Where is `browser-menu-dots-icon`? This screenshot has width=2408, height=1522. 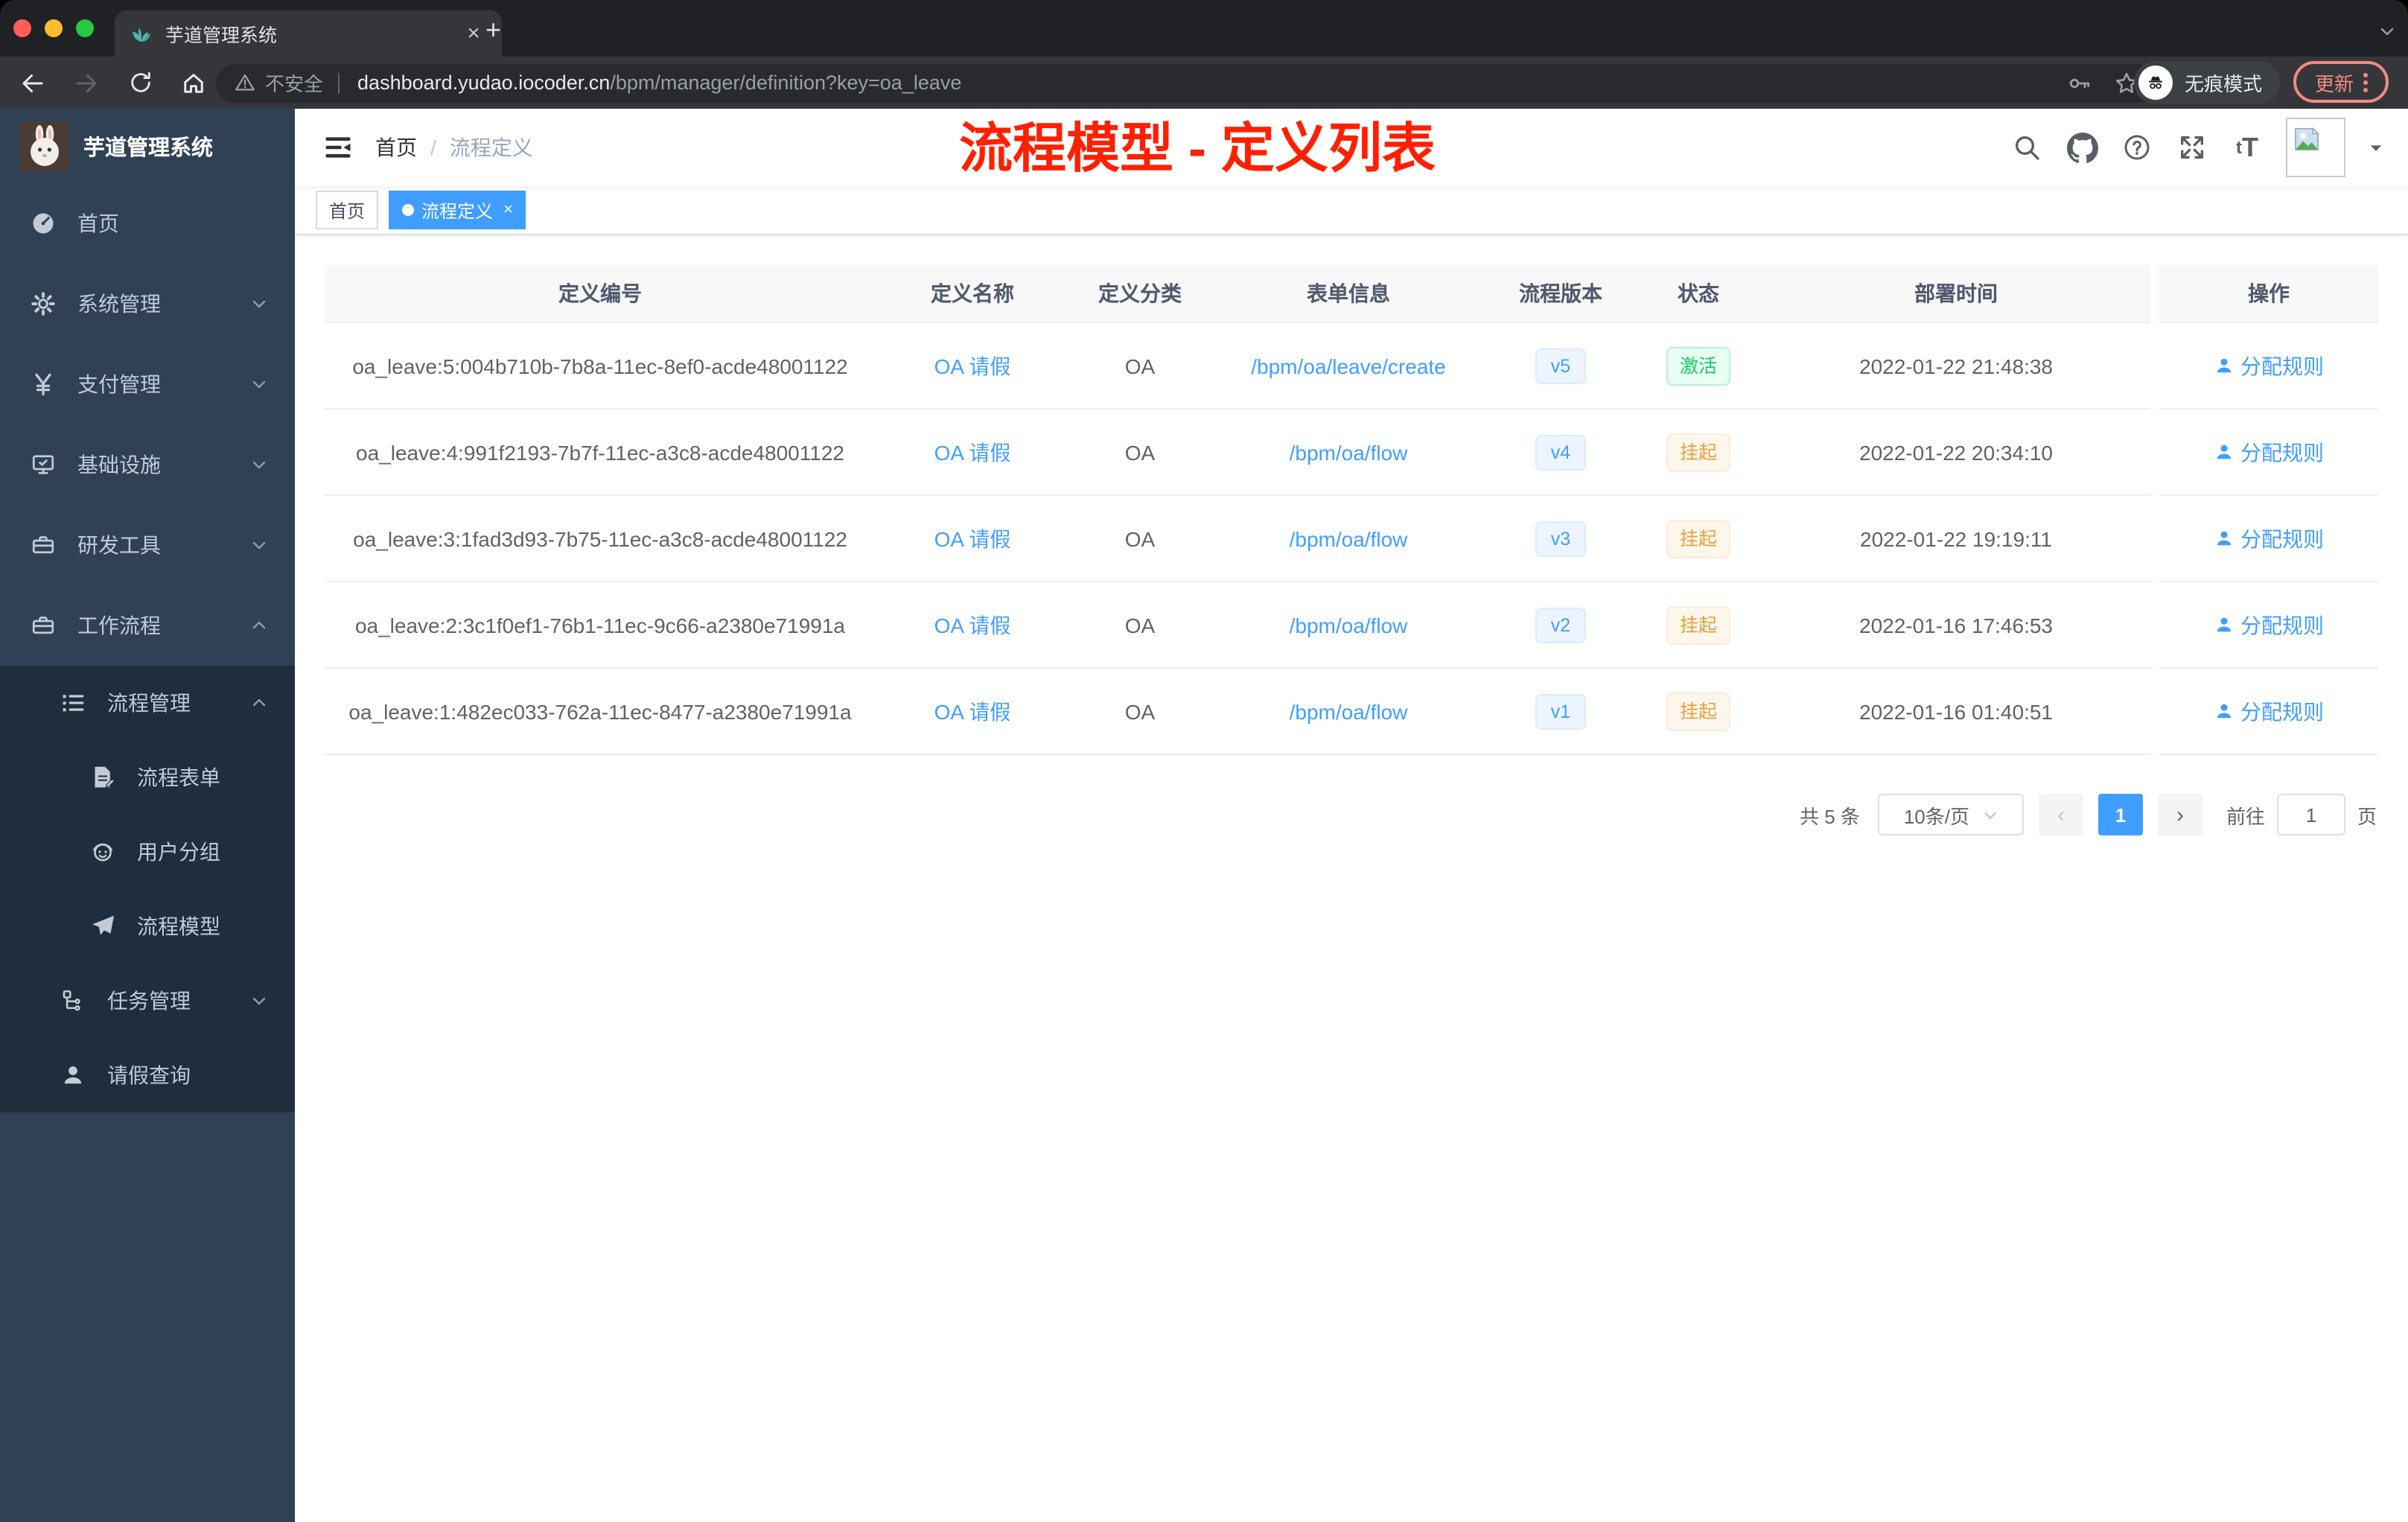 browser-menu-dots-icon is located at coordinates (2365, 82).